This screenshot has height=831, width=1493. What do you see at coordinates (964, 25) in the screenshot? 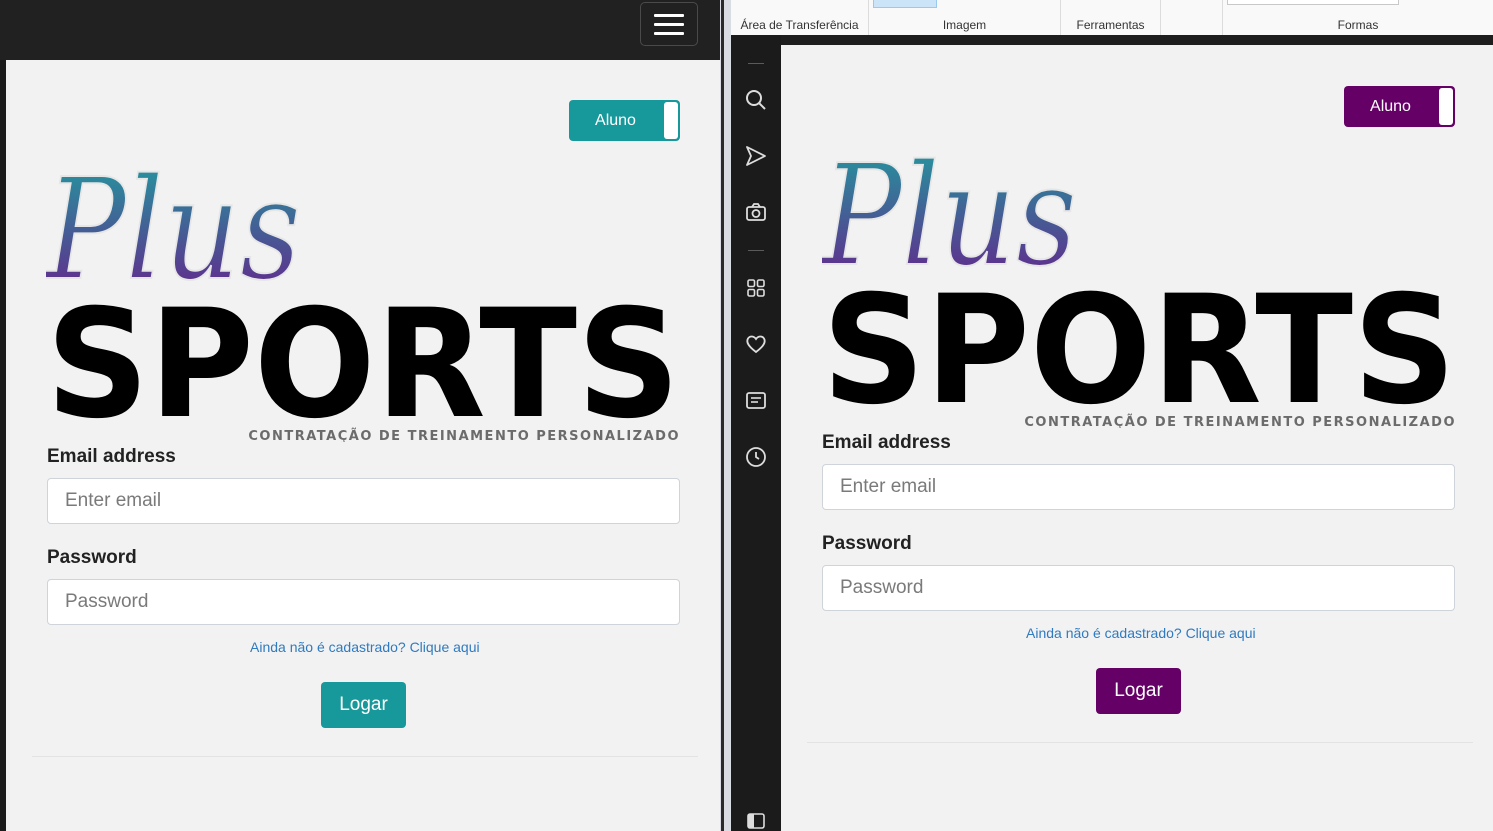
I see `ribbon-group-label: Imagem` at bounding box center [964, 25].